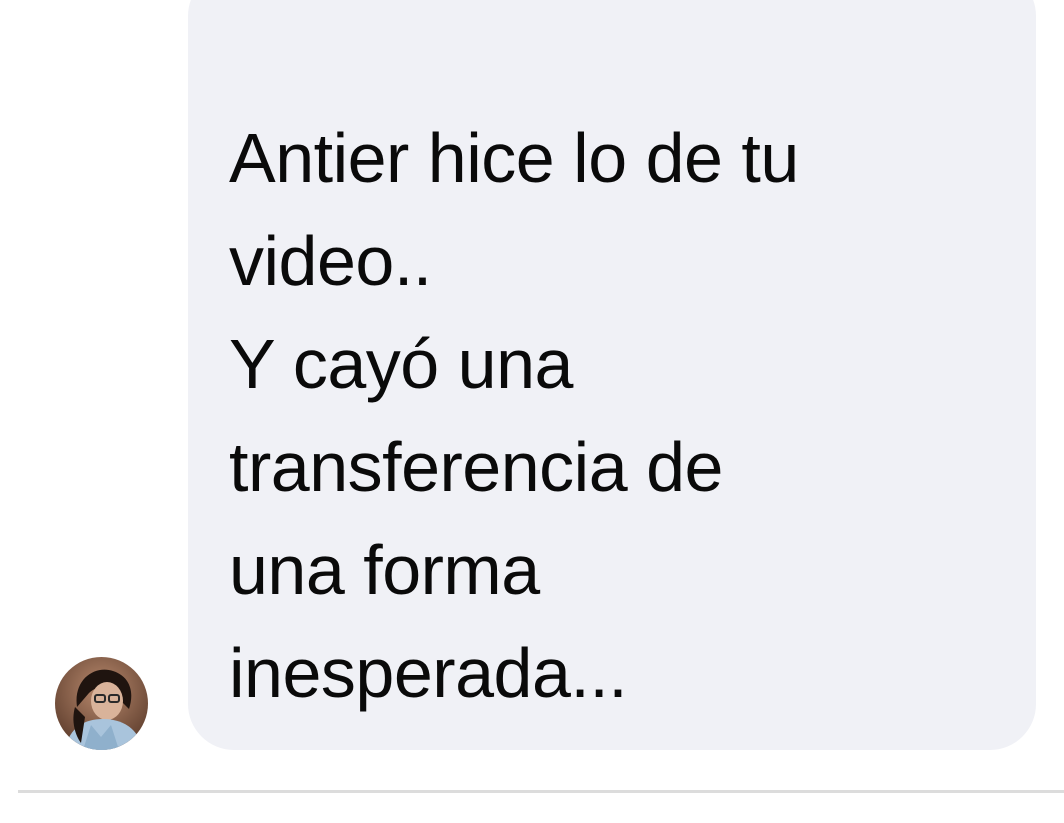 This screenshot has height=823, width=1064. Describe the element at coordinates (514, 158) in the screenshot. I see `message-line: Antier hice lo de tu` at that location.